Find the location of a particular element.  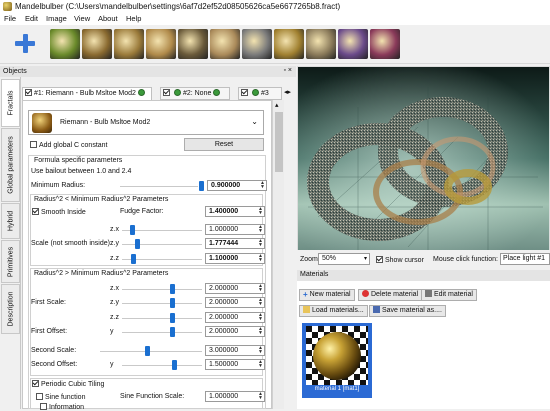

first-scale-y-input: 2.000000 ▲ ▼ is located at coordinates (235, 302).